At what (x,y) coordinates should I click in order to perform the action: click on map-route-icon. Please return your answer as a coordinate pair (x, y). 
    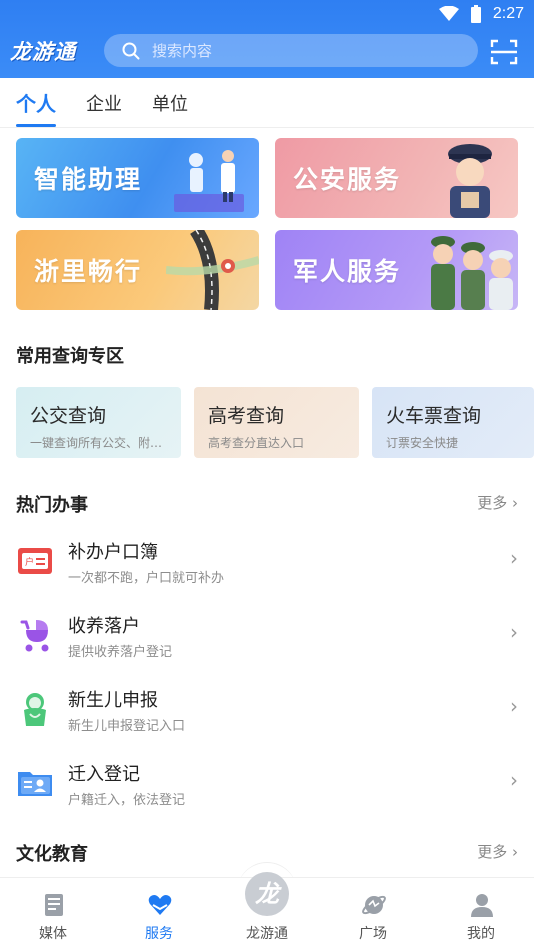
    Looking at the image, I should click on (212, 270).